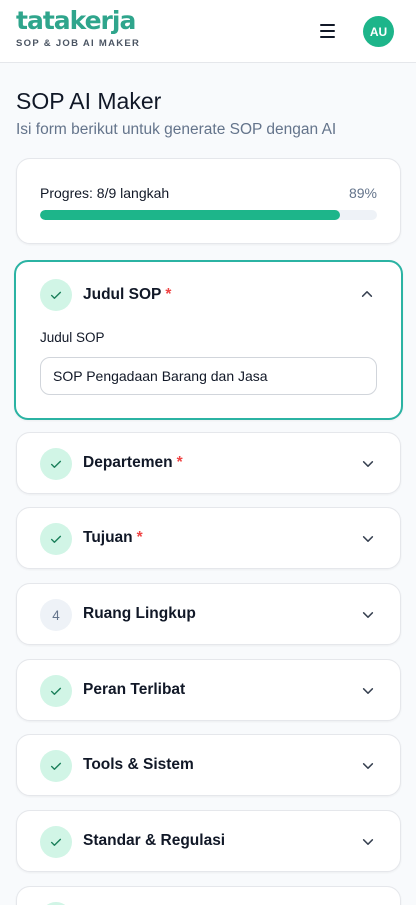  I want to click on step-title: Standar & Regulasi, so click(154, 840).